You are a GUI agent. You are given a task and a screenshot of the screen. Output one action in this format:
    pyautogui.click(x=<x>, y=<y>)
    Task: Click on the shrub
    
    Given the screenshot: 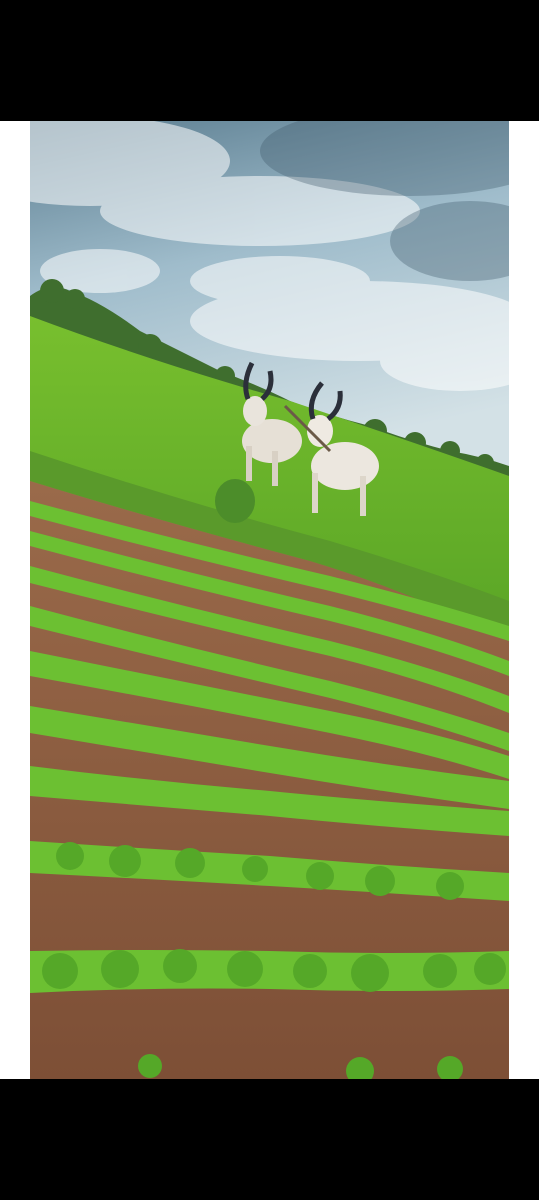 What is the action you would take?
    pyautogui.click(x=235, y=501)
    